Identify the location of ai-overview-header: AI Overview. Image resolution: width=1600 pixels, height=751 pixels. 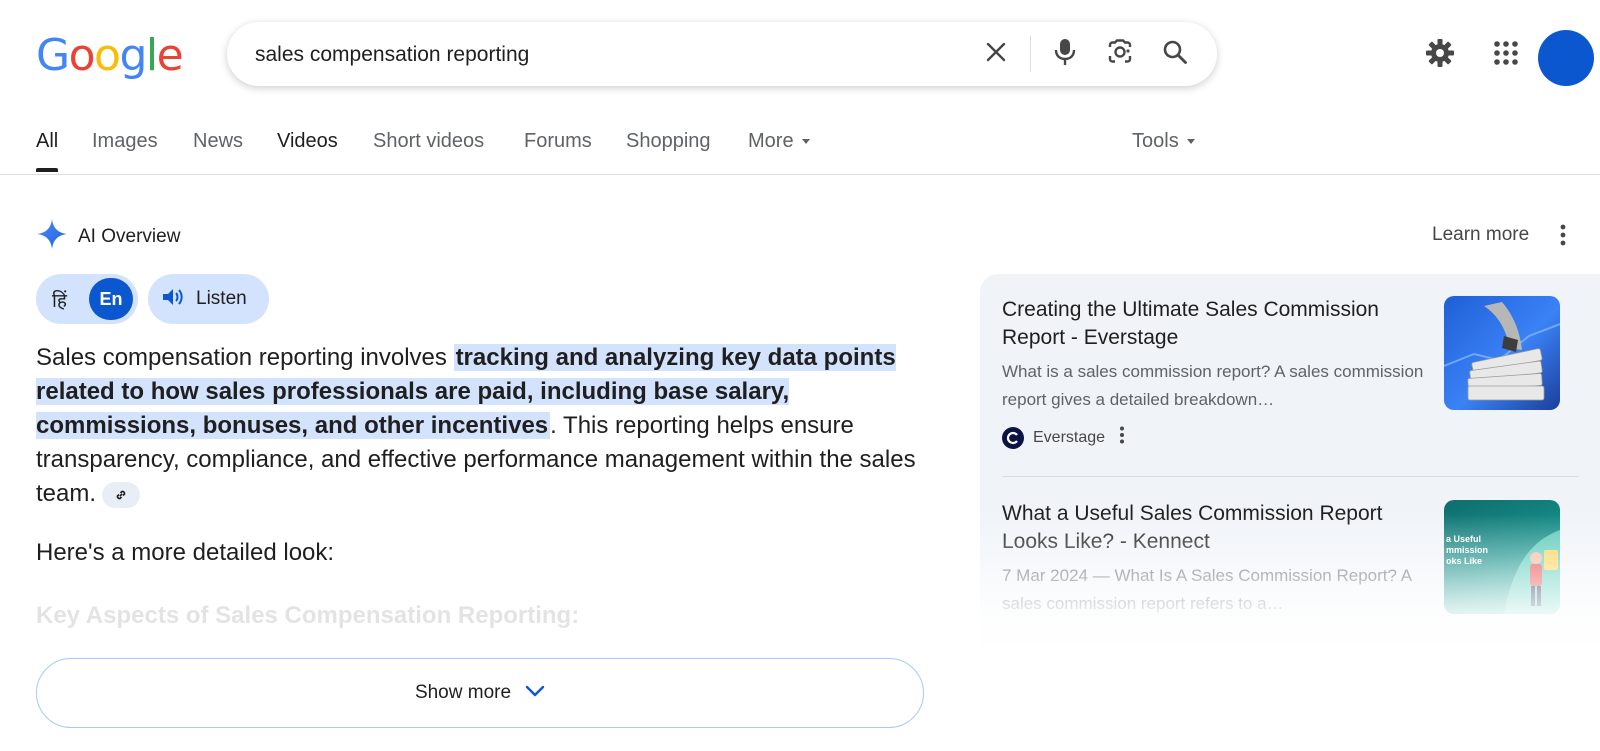
(108, 236).